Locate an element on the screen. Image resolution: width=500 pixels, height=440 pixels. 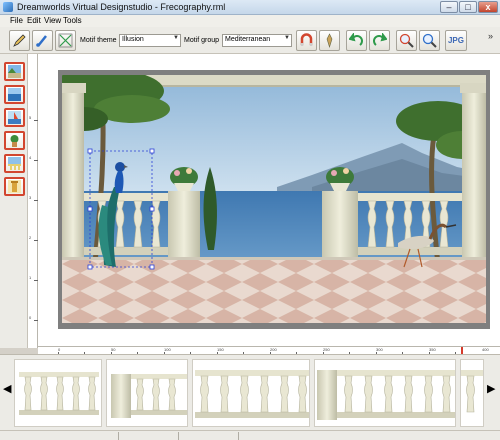
redo-icon is located at coordinates (380, 39).